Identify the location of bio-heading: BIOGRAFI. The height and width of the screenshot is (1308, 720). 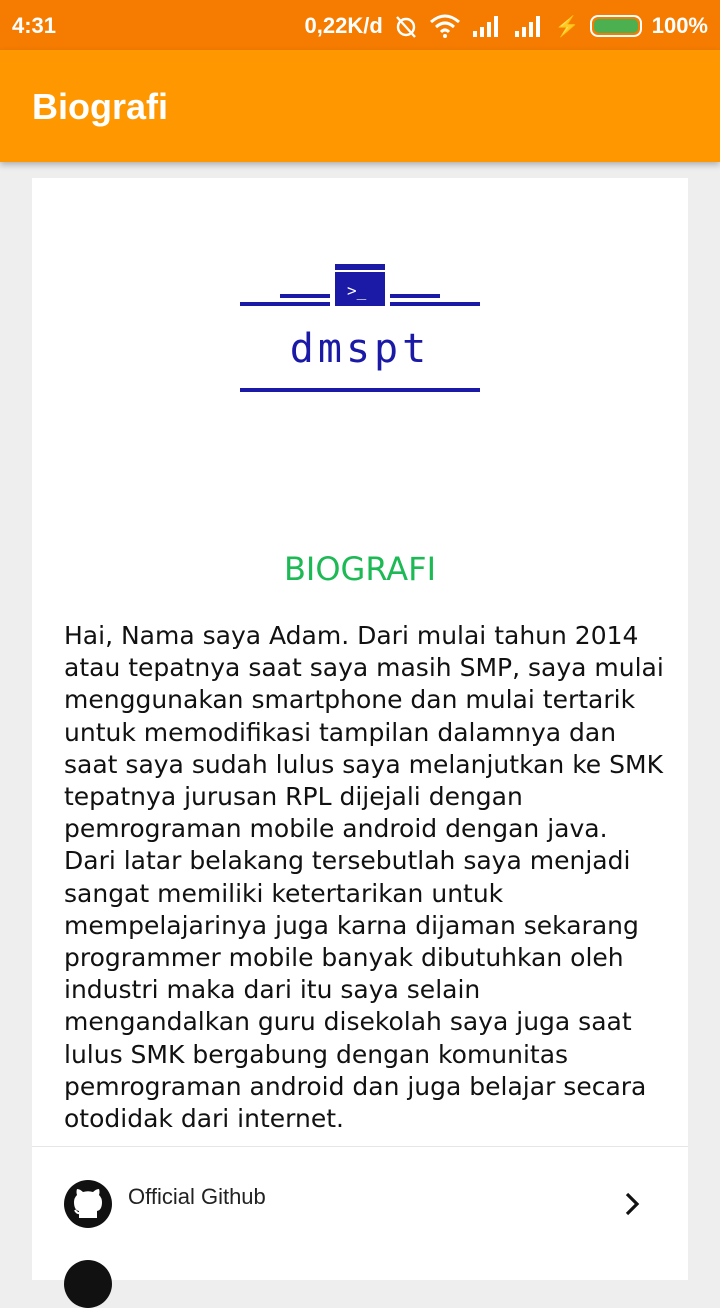
(360, 569).